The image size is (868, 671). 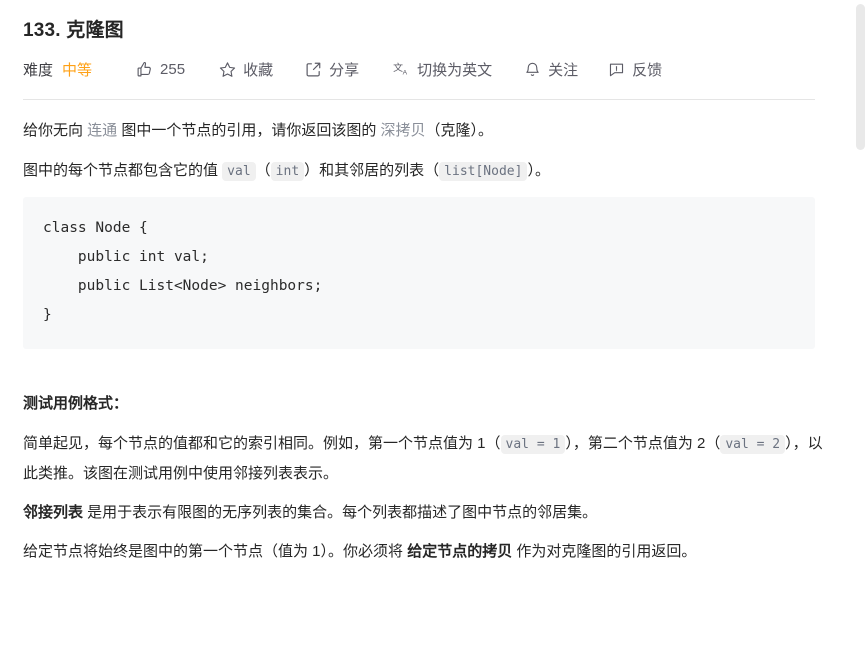 I want to click on favorite-label: 收藏, so click(x=258, y=70).